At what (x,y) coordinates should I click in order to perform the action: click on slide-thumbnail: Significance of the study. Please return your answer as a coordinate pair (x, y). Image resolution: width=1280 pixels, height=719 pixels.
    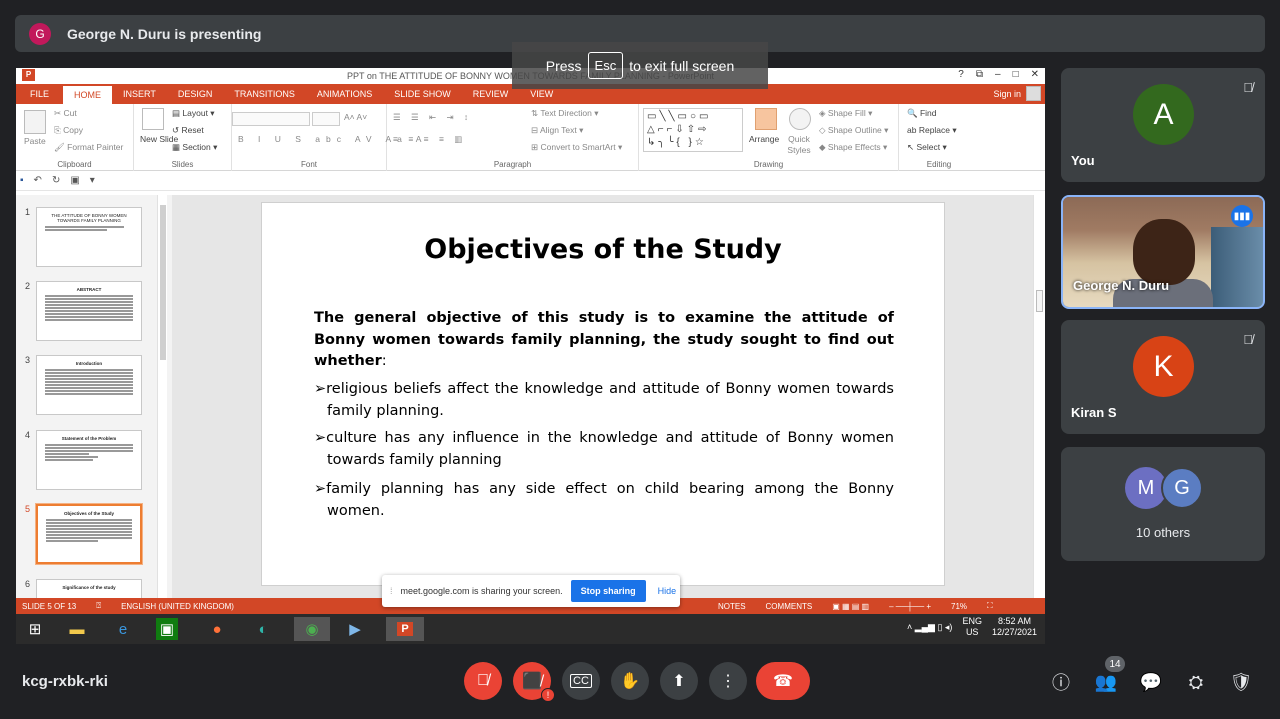
    Looking at the image, I should click on (89, 589).